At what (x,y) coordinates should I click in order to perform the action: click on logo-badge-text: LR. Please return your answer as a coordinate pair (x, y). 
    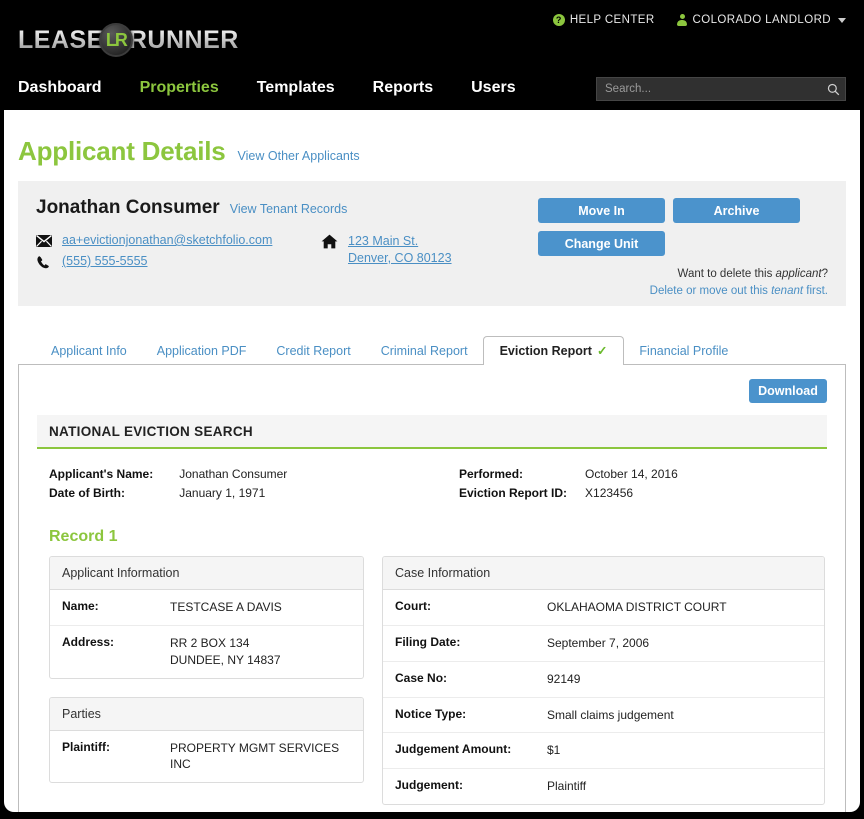
    Looking at the image, I should click on (116, 40).